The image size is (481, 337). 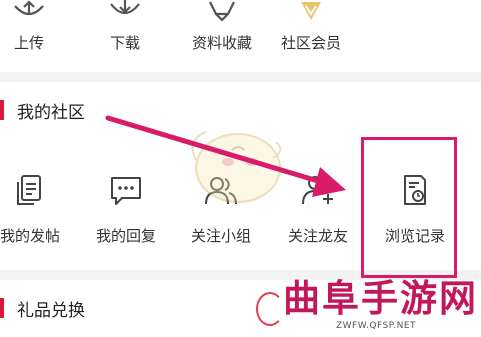 What do you see at coordinates (2, 308) in the screenshot?
I see `section-accent-bar` at bounding box center [2, 308].